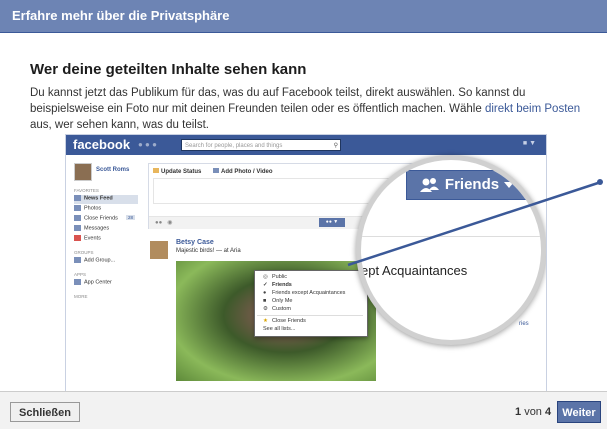 The width and height of the screenshot is (607, 429). What do you see at coordinates (102, 144) in the screenshot?
I see `facebook-logo: facebook` at bounding box center [102, 144].